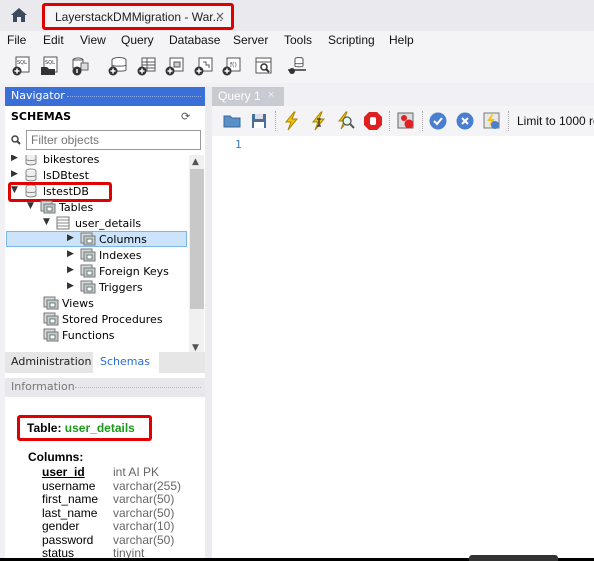  I want to click on new-sql-tab-icon: SQL, so click(22, 66).